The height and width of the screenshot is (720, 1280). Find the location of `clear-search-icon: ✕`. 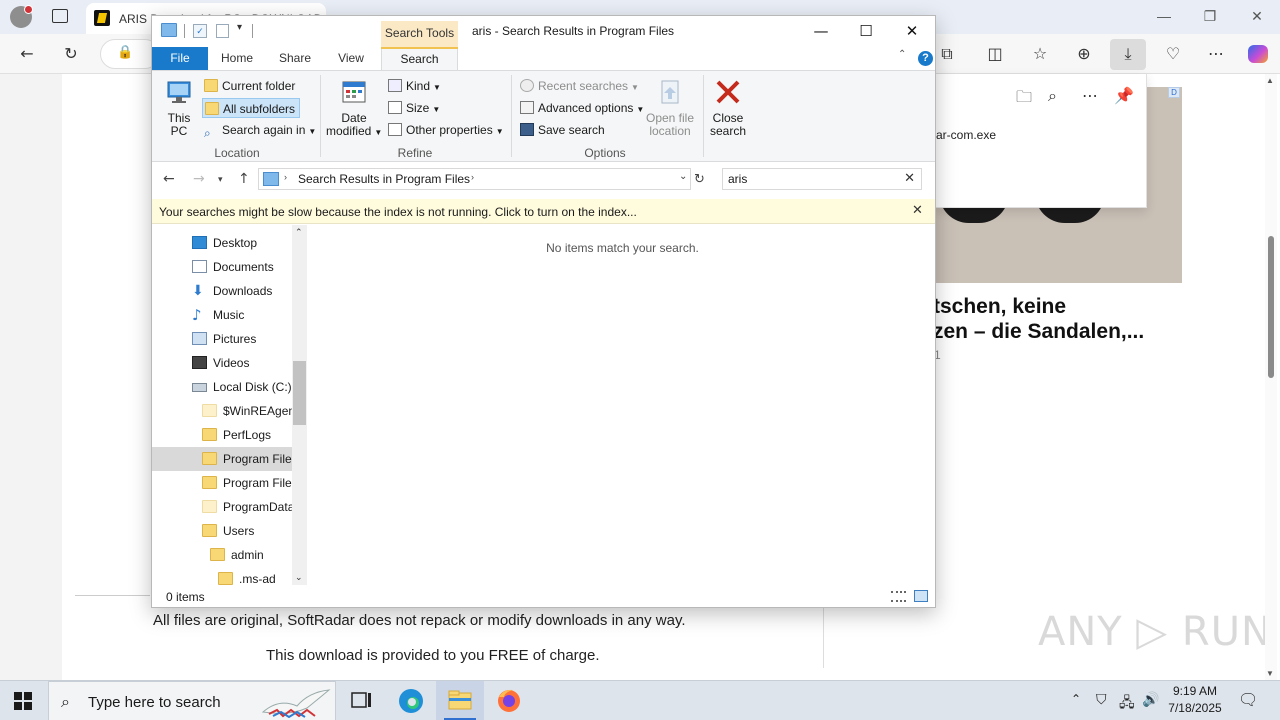

clear-search-icon: ✕ is located at coordinates (909, 178).